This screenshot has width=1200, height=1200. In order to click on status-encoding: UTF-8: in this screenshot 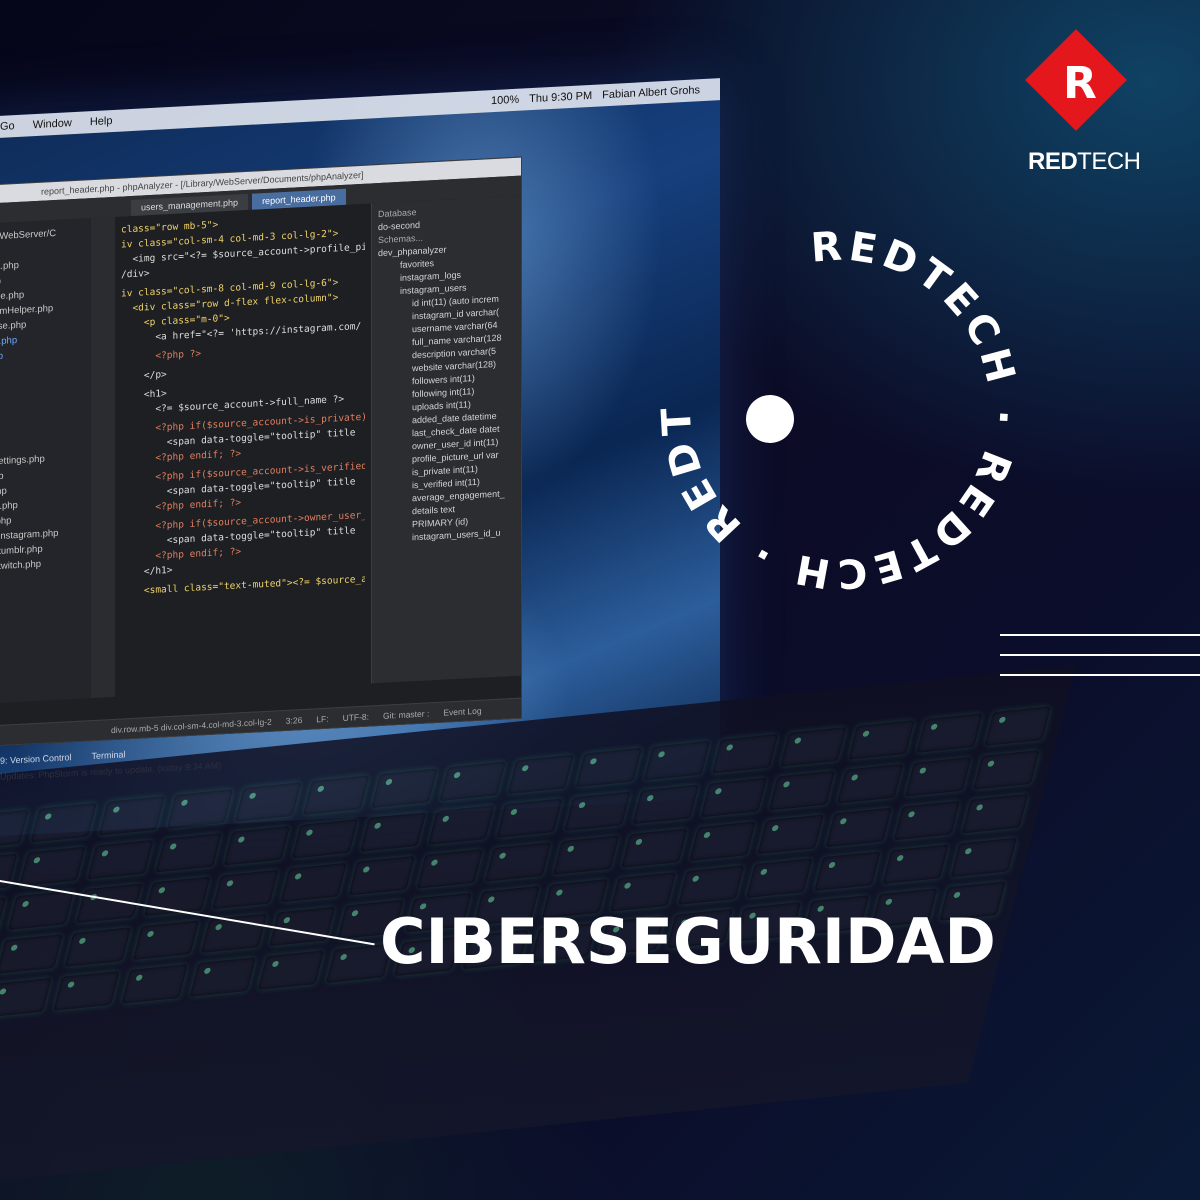, I will do `click(356, 717)`.